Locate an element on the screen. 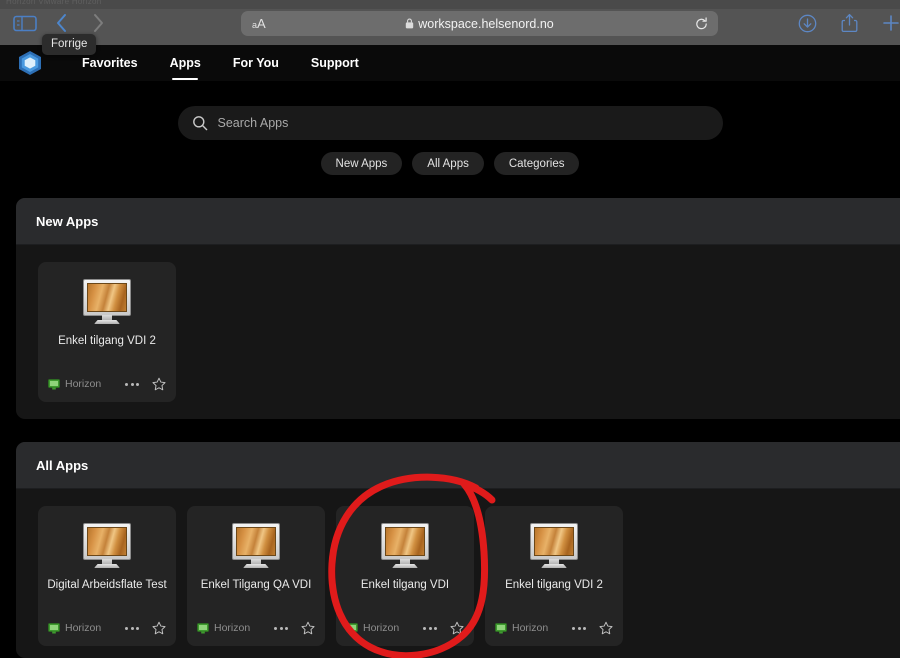 This screenshot has width=900, height=658. app-card-highlighted: Enkel tilgang VDI Horizon is located at coordinates (405, 576).